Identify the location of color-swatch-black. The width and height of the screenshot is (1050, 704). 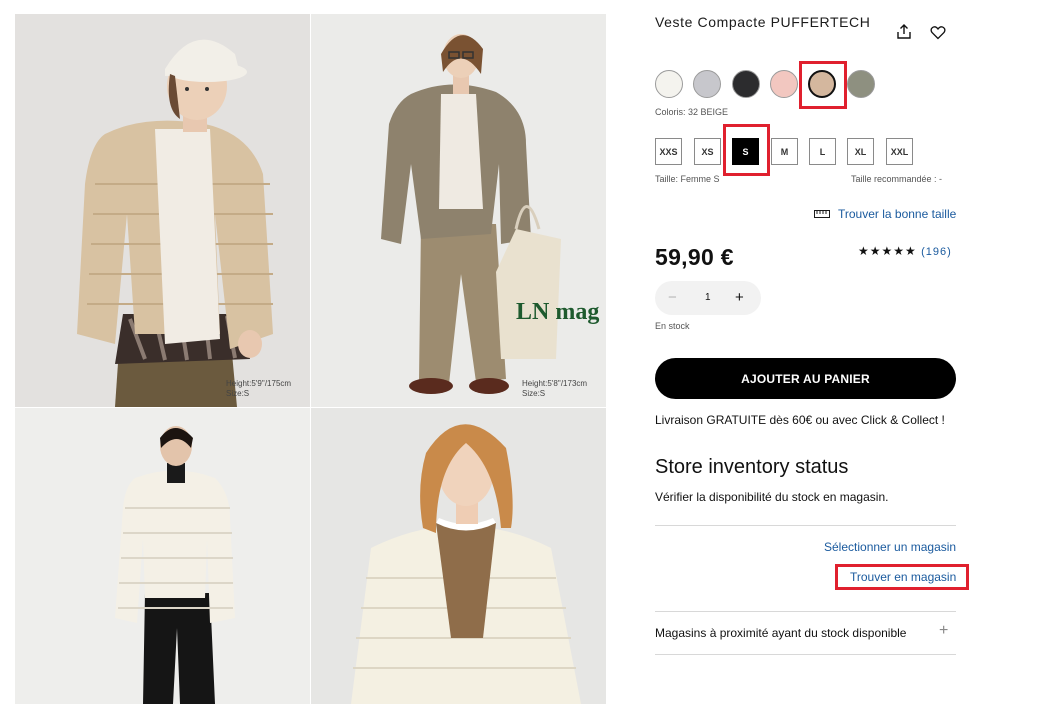
(746, 84).